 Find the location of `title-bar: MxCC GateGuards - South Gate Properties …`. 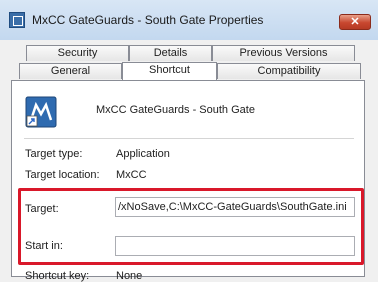

title-bar: MxCC GateGuards - South Gate Properties … is located at coordinates (189, 20).